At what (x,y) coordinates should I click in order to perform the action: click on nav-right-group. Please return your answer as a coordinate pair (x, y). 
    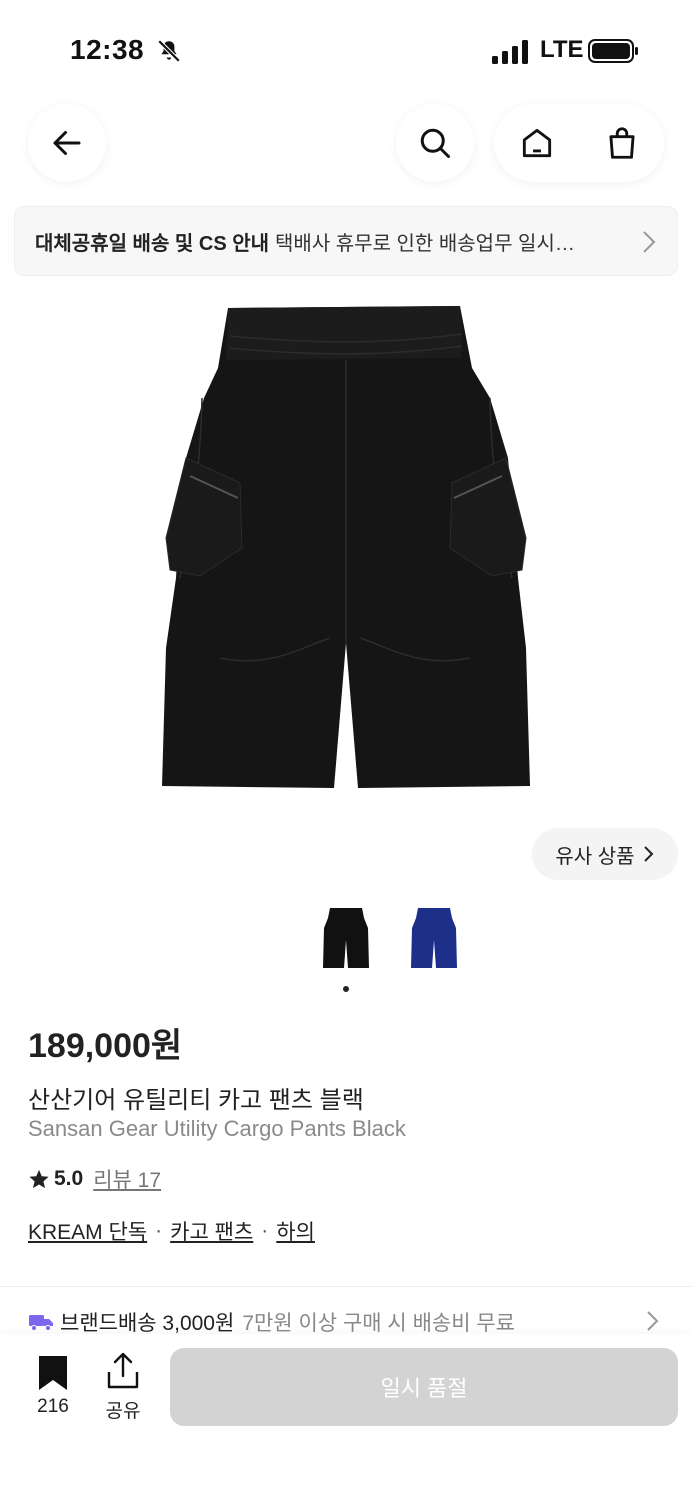
    Looking at the image, I should click on (579, 143).